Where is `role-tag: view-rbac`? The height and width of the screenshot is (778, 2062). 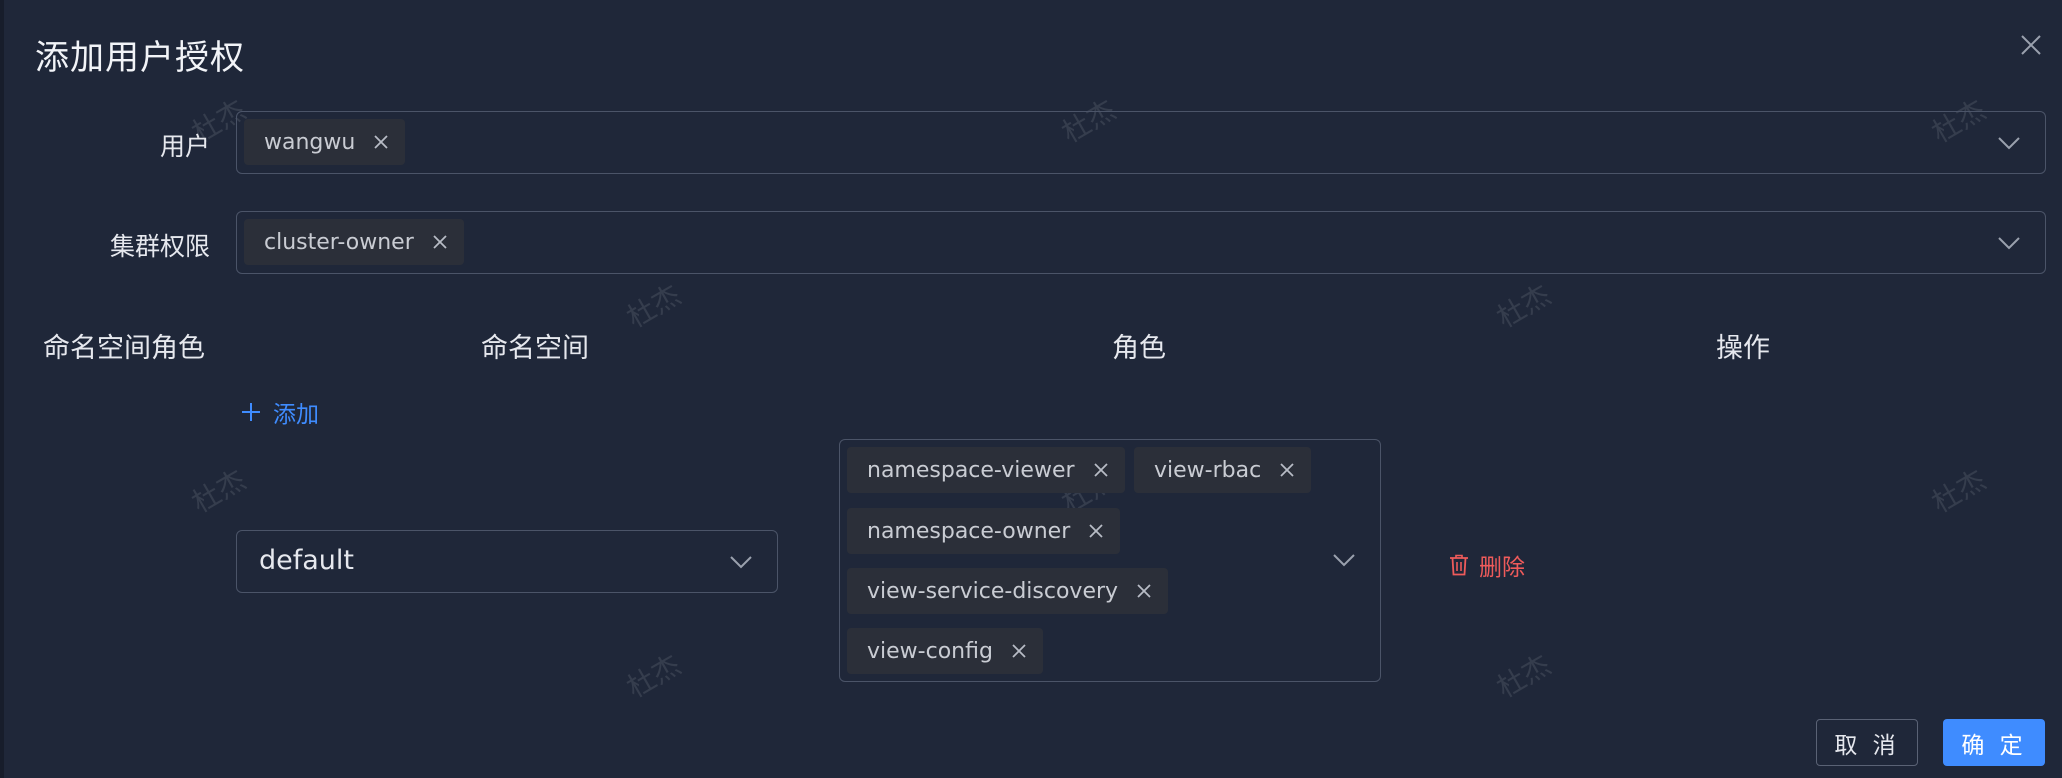
role-tag: view-rbac is located at coordinates (1223, 470).